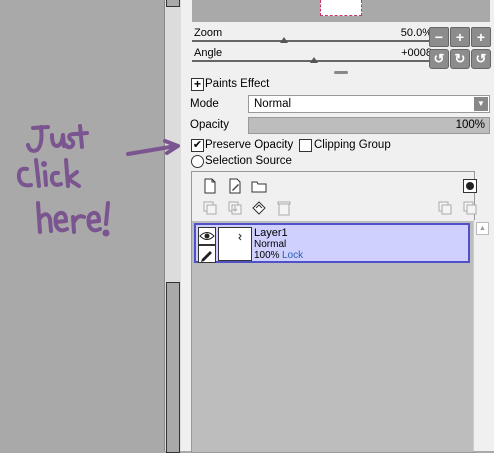 The image size is (494, 453). What do you see at coordinates (235, 208) in the screenshot?
I see `merge-down-icon` at bounding box center [235, 208].